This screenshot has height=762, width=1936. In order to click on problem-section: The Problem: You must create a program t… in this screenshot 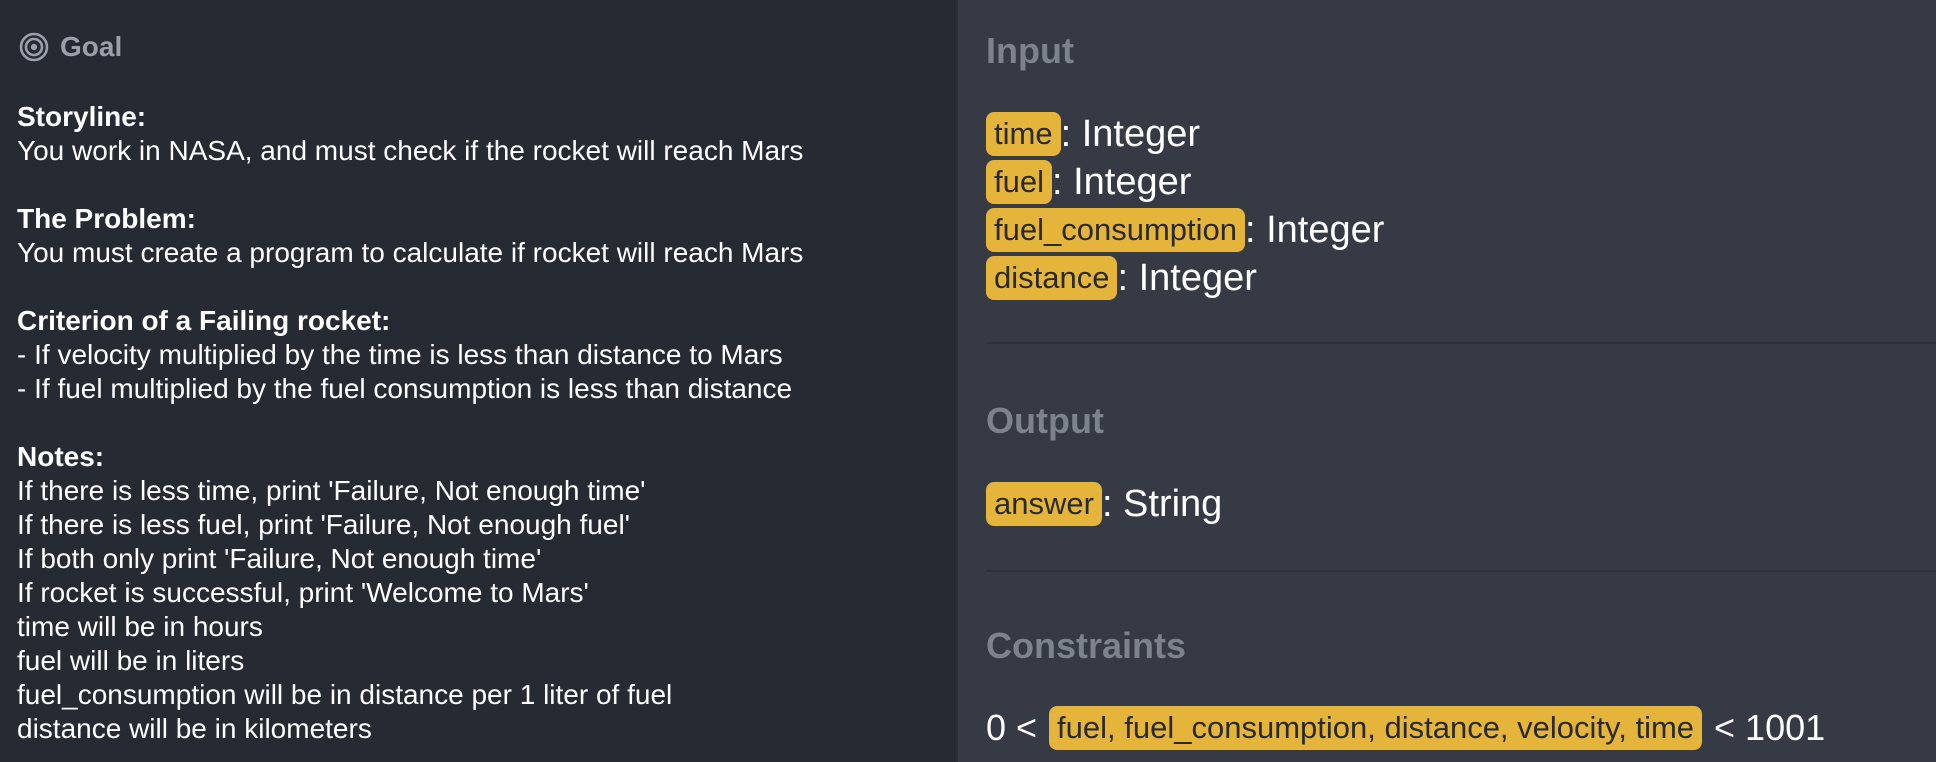, I will do `click(477, 236)`.